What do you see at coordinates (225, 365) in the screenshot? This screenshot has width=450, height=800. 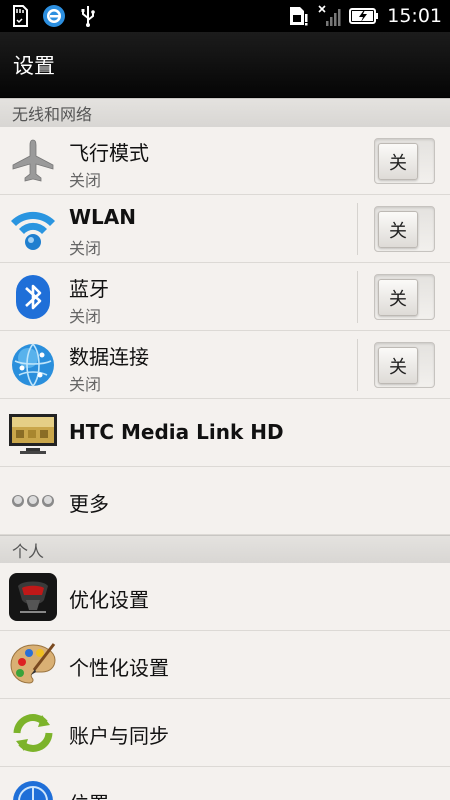 I see `list-item-mobile-data: 数据连接 关闭 关` at bounding box center [225, 365].